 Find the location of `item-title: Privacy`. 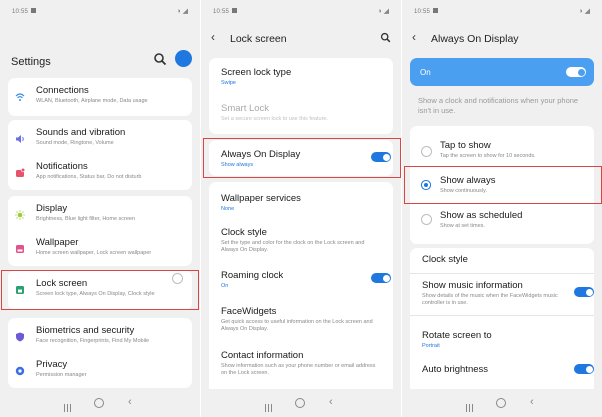

item-title: Privacy is located at coordinates (52, 364).